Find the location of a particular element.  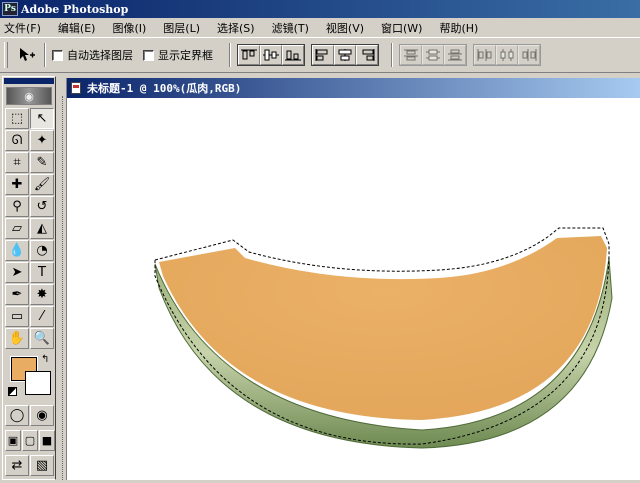

quick-mask-mode-icon: ◉ is located at coordinates (42, 415).